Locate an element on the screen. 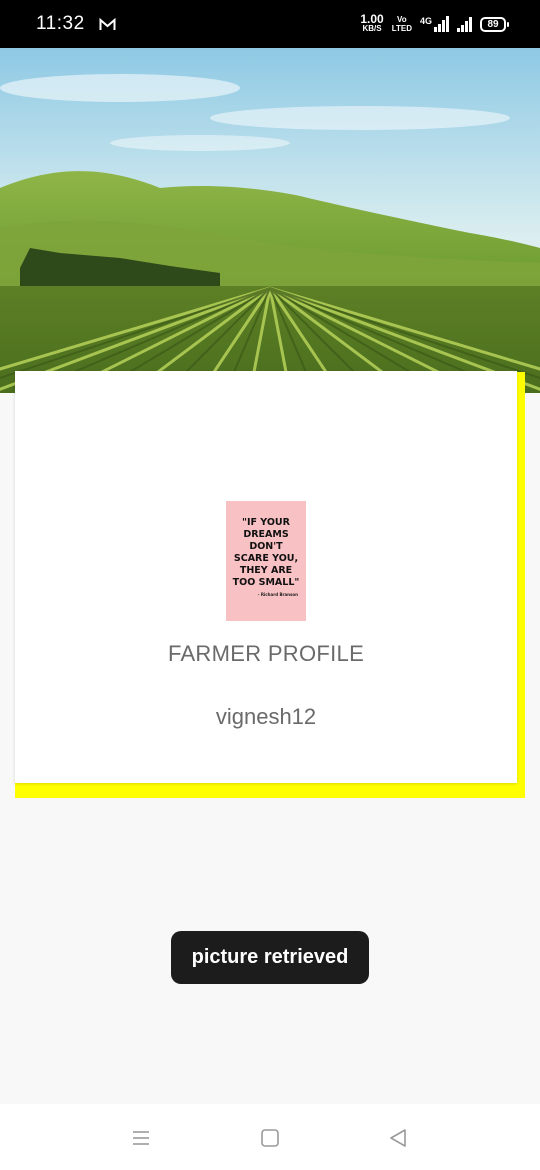  profile-picture-author: - Richard Branson is located at coordinates (277, 594).